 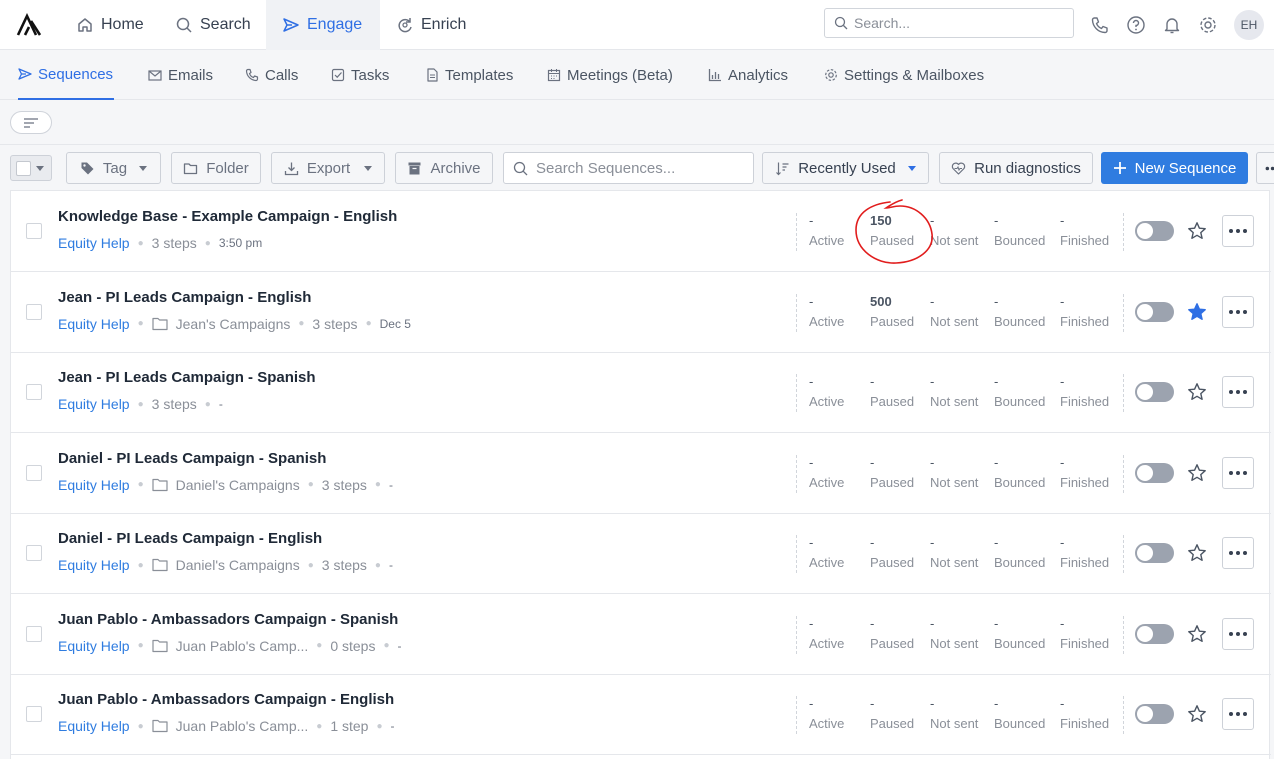 I want to click on help-icon, so click(x=1136, y=25).